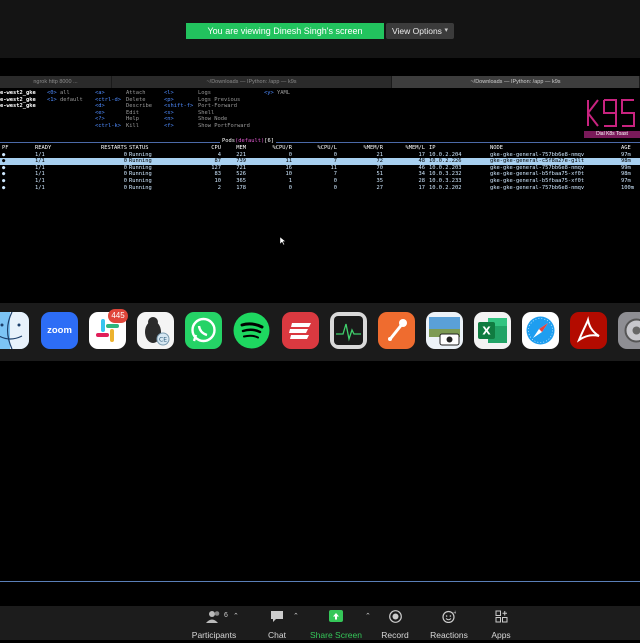  I want to click on chat-icon, so click(277, 616).